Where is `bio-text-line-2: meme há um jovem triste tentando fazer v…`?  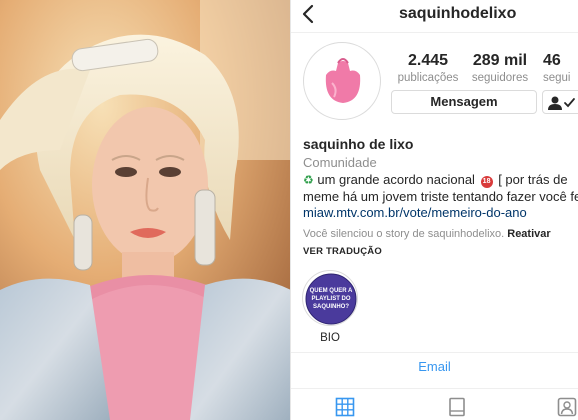
bio-text-line-2: meme há um jovem triste tentando fazer v… is located at coordinates (440, 196).